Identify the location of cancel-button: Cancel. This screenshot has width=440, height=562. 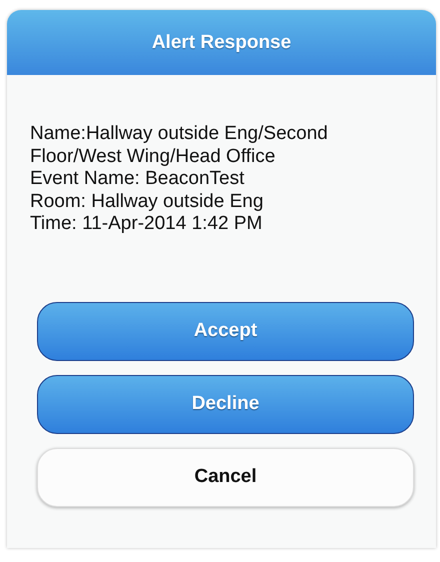
(225, 477).